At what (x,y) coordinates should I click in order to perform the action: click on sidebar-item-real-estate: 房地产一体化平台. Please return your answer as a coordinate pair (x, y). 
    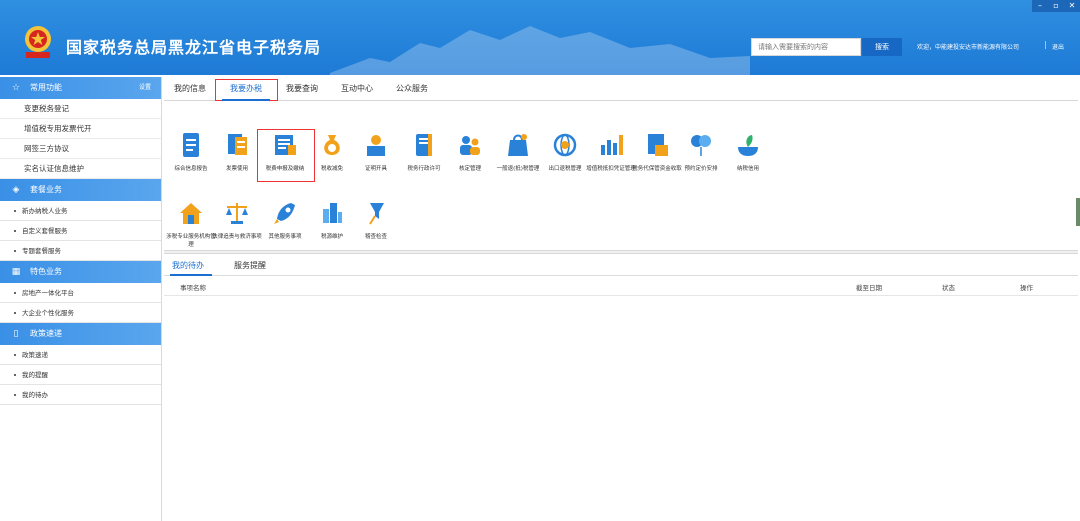
    Looking at the image, I should click on (80, 293).